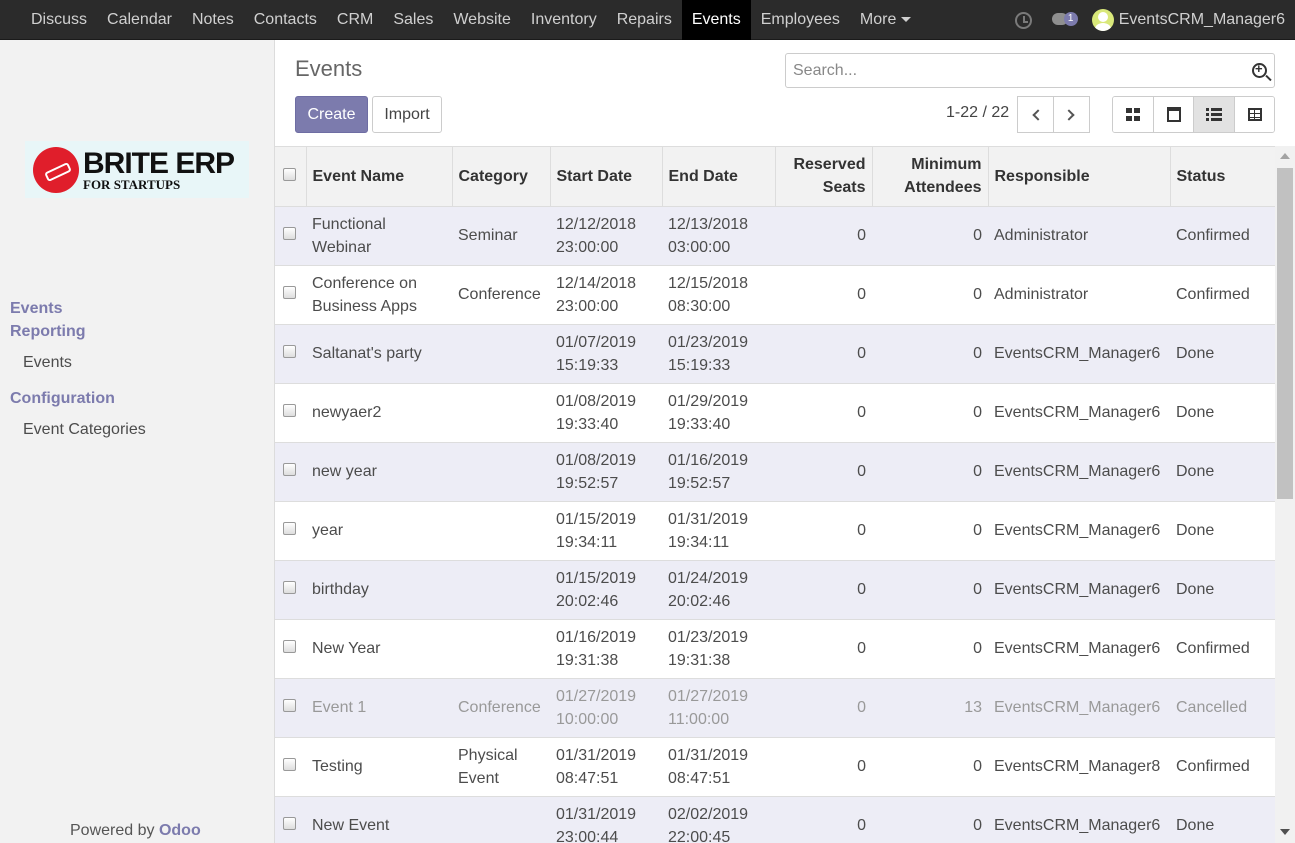  Describe the element at coordinates (285, 20) in the screenshot. I see `nav-item-contacts: Contacts` at that location.